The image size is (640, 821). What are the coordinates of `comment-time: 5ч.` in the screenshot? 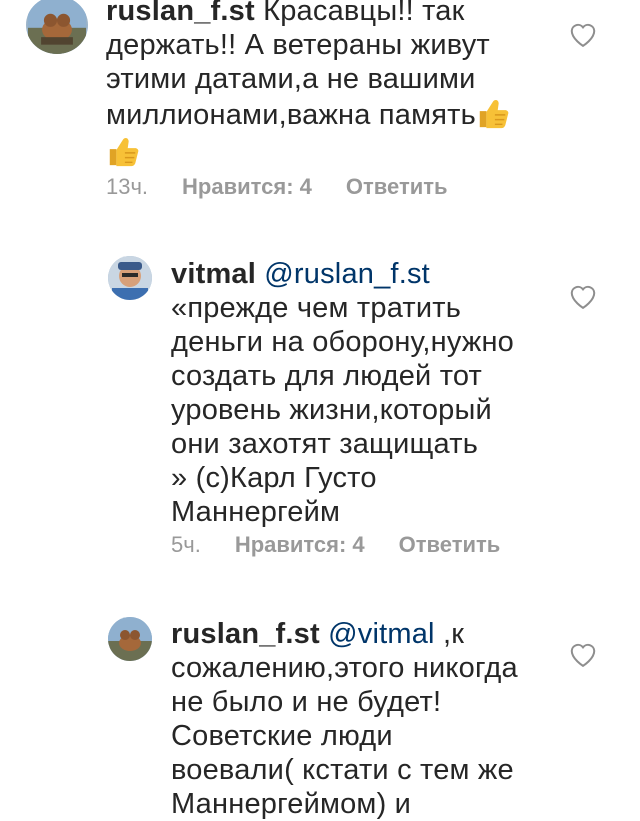 It's located at (186, 544).